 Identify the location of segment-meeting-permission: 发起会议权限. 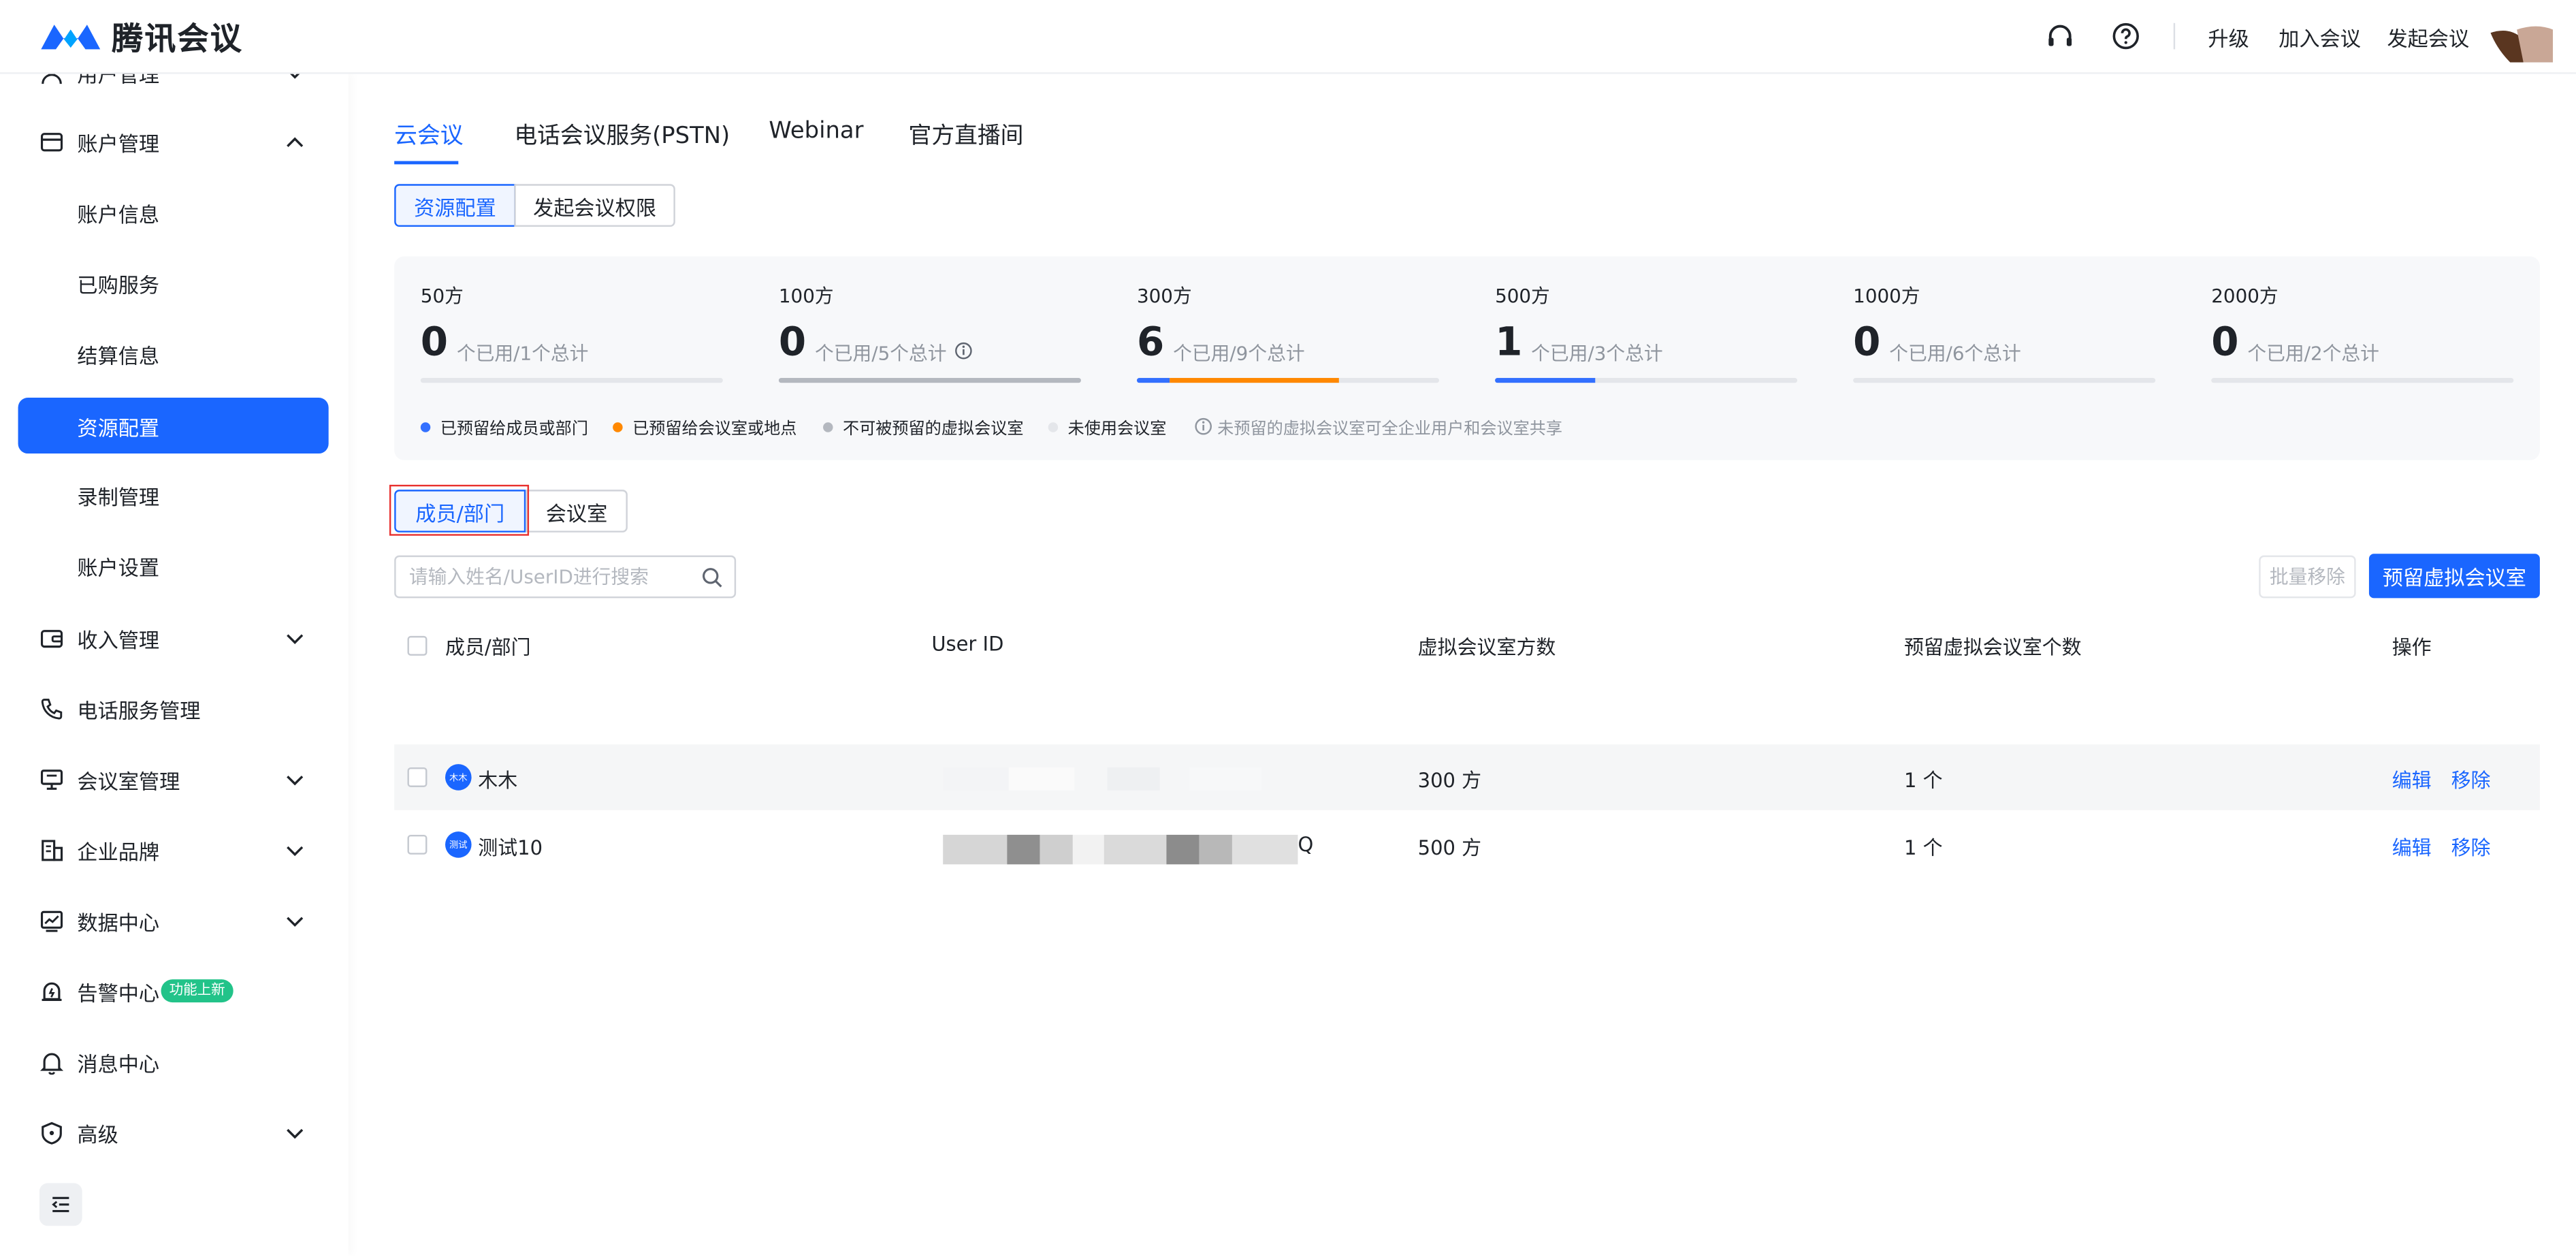
(594, 205).